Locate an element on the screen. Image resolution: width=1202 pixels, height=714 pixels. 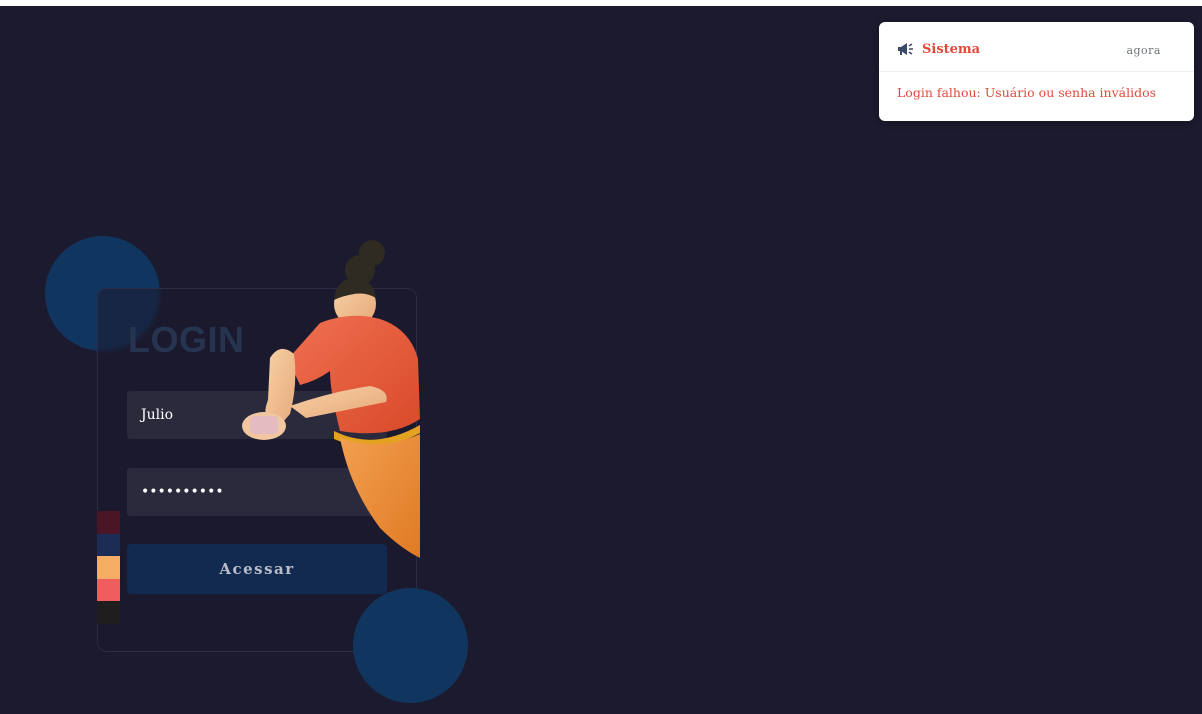
color-palette is located at coordinates (108, 567).